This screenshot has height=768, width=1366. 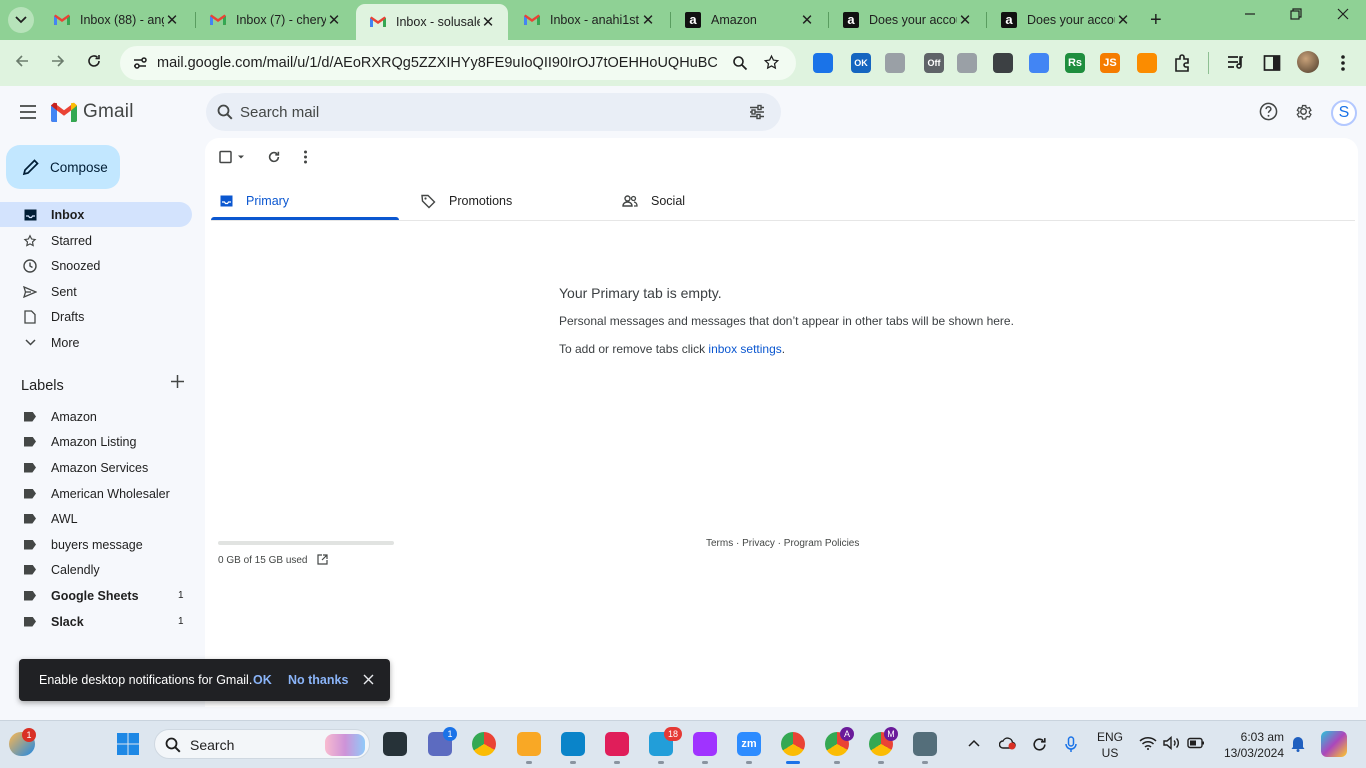 I want to click on gmail-logo: Gmail, so click(x=92, y=112).